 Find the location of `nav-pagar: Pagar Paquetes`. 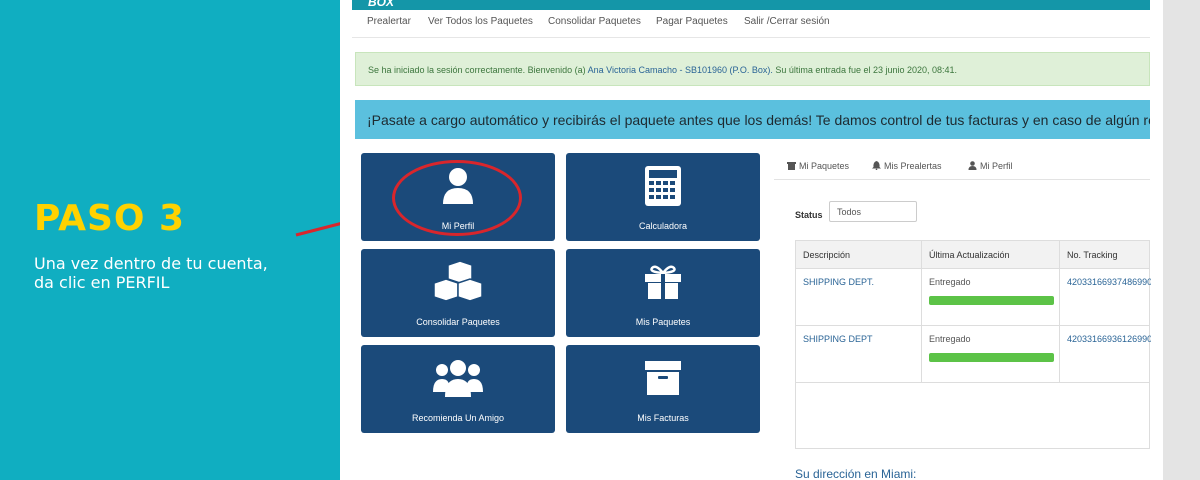

nav-pagar: Pagar Paquetes is located at coordinates (692, 21).